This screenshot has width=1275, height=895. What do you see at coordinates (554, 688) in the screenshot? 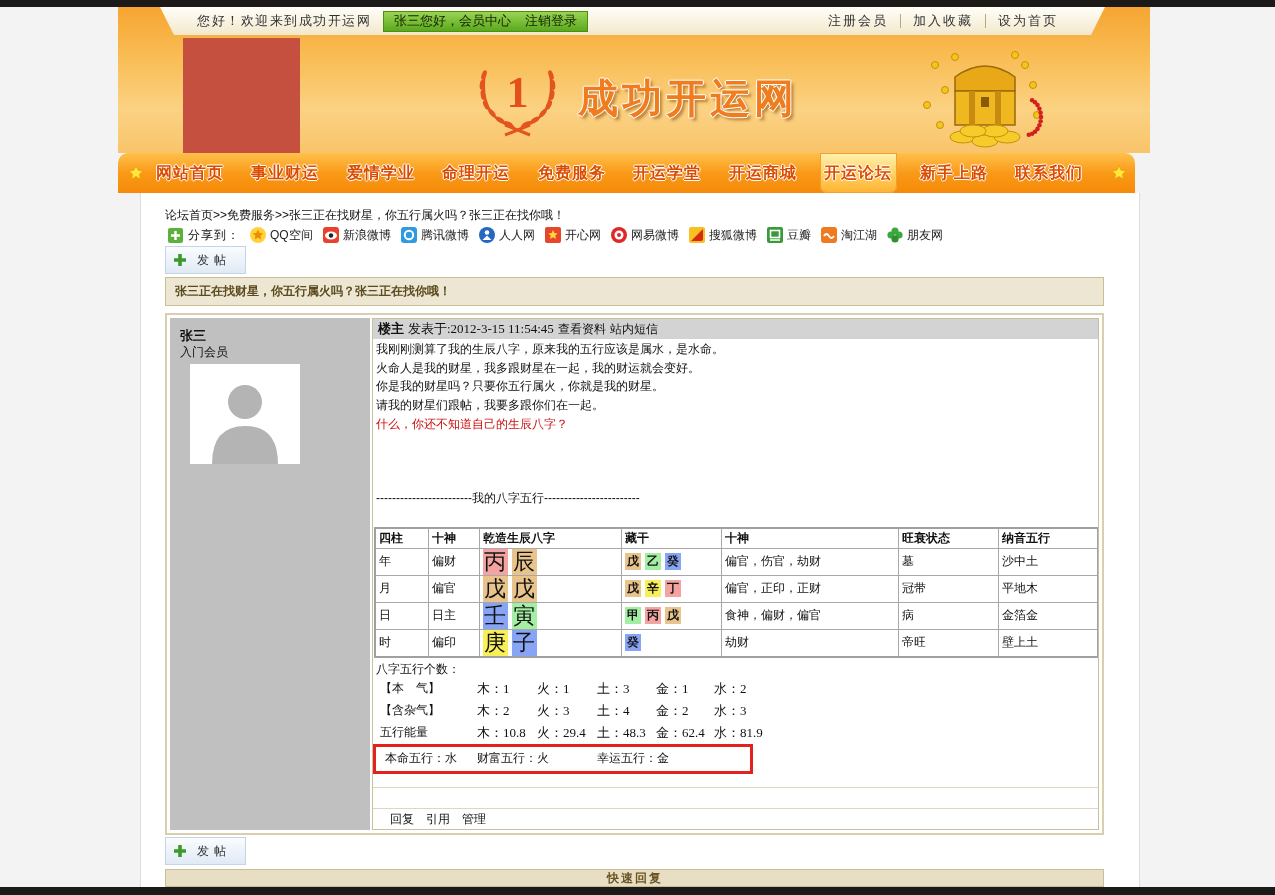
I see `count-value: 火：1` at bounding box center [554, 688].